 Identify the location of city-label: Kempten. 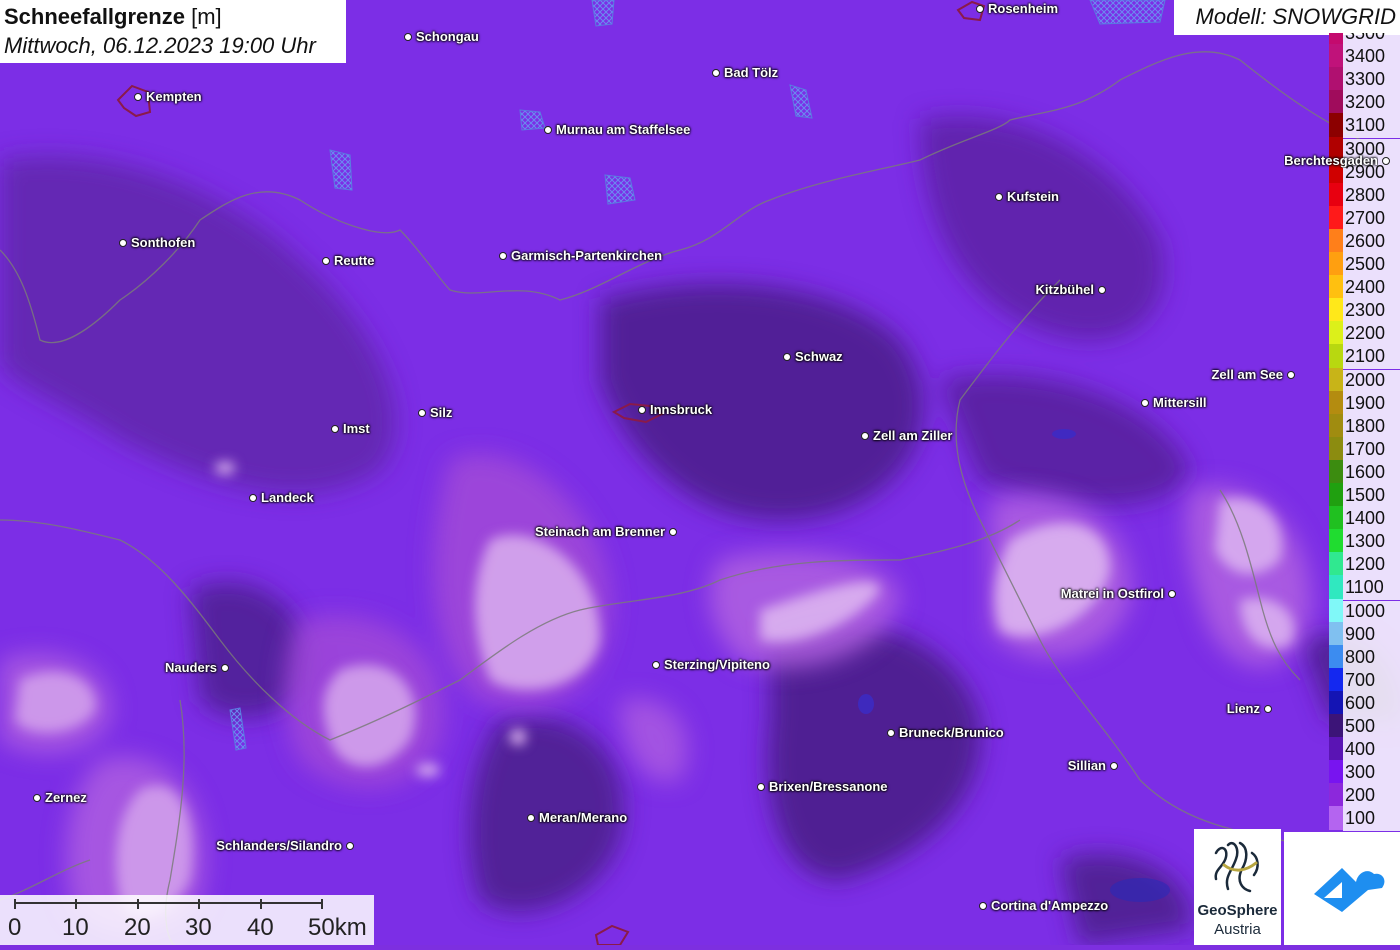
(174, 96).